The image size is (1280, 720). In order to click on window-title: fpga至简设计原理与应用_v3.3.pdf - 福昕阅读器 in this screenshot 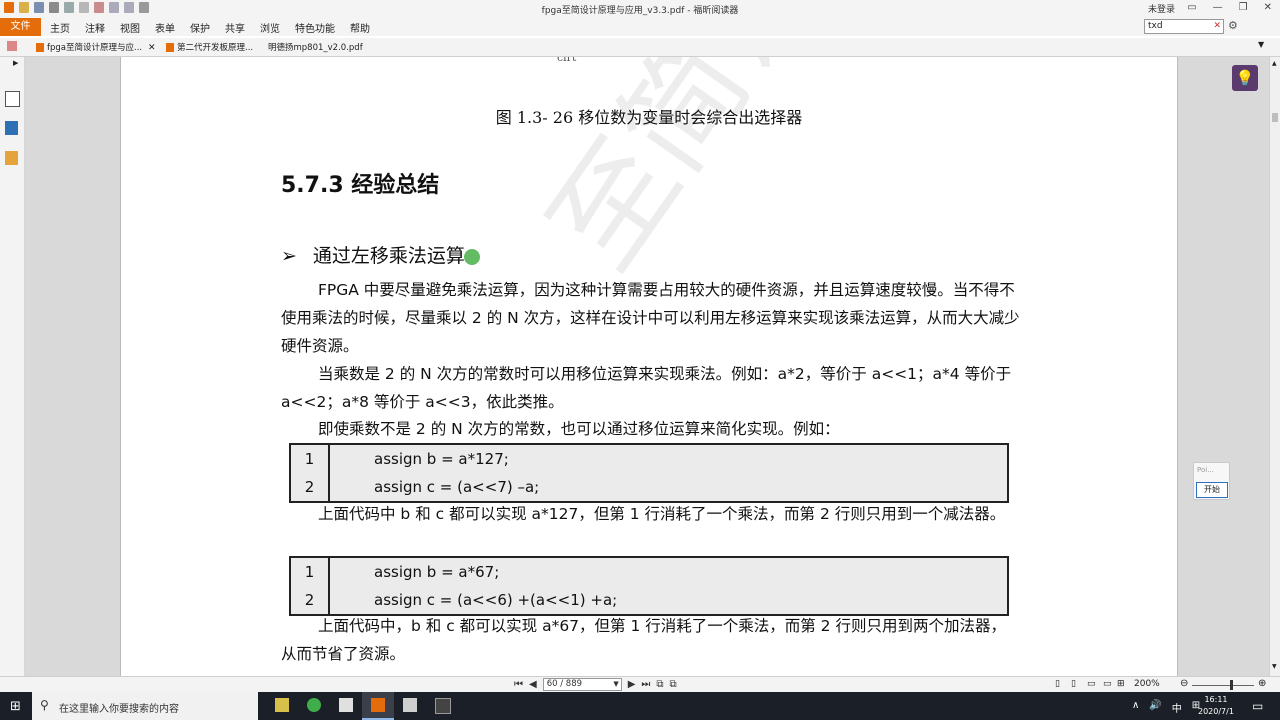, I will do `click(640, 11)`.